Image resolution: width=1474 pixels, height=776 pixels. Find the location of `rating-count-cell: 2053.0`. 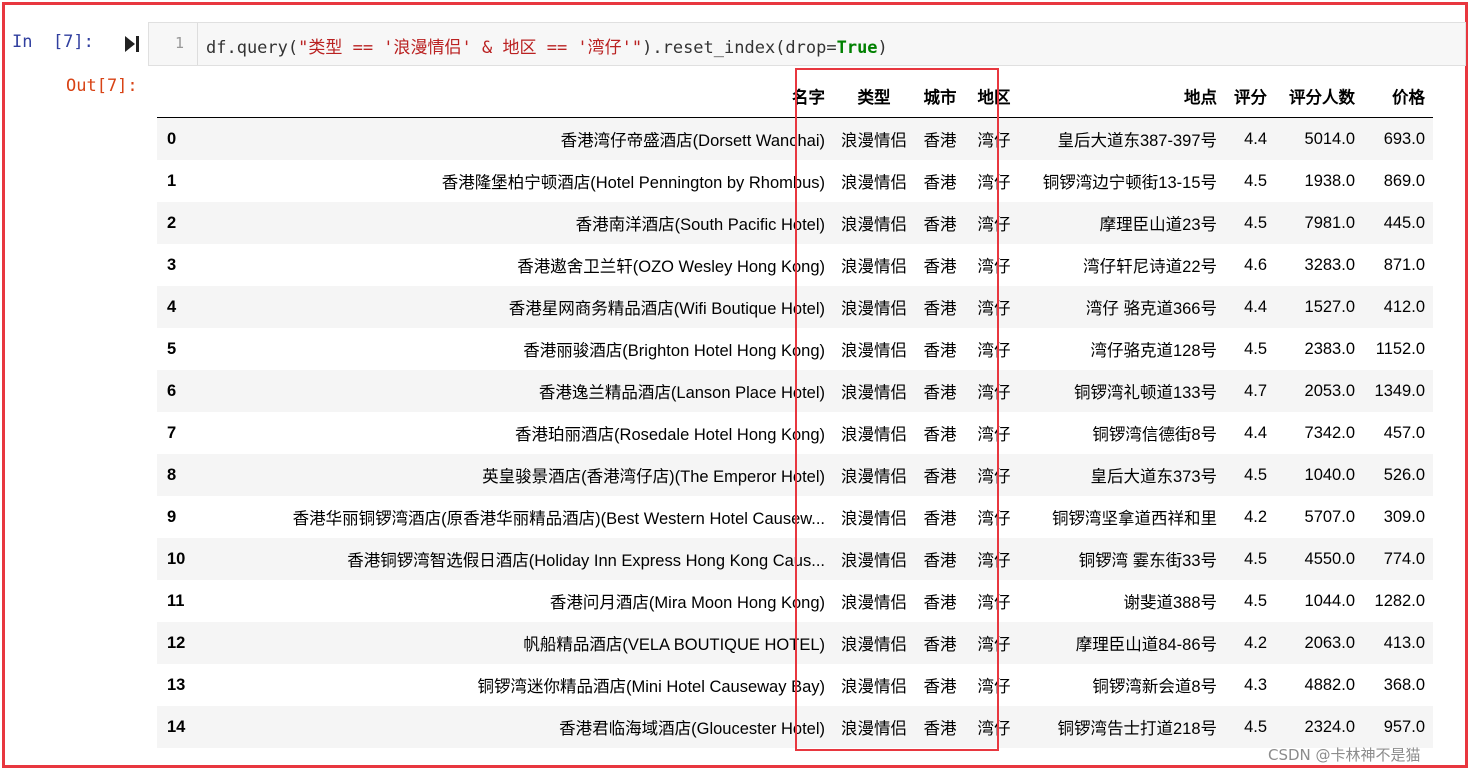

rating-count-cell: 2053.0 is located at coordinates (1329, 390).